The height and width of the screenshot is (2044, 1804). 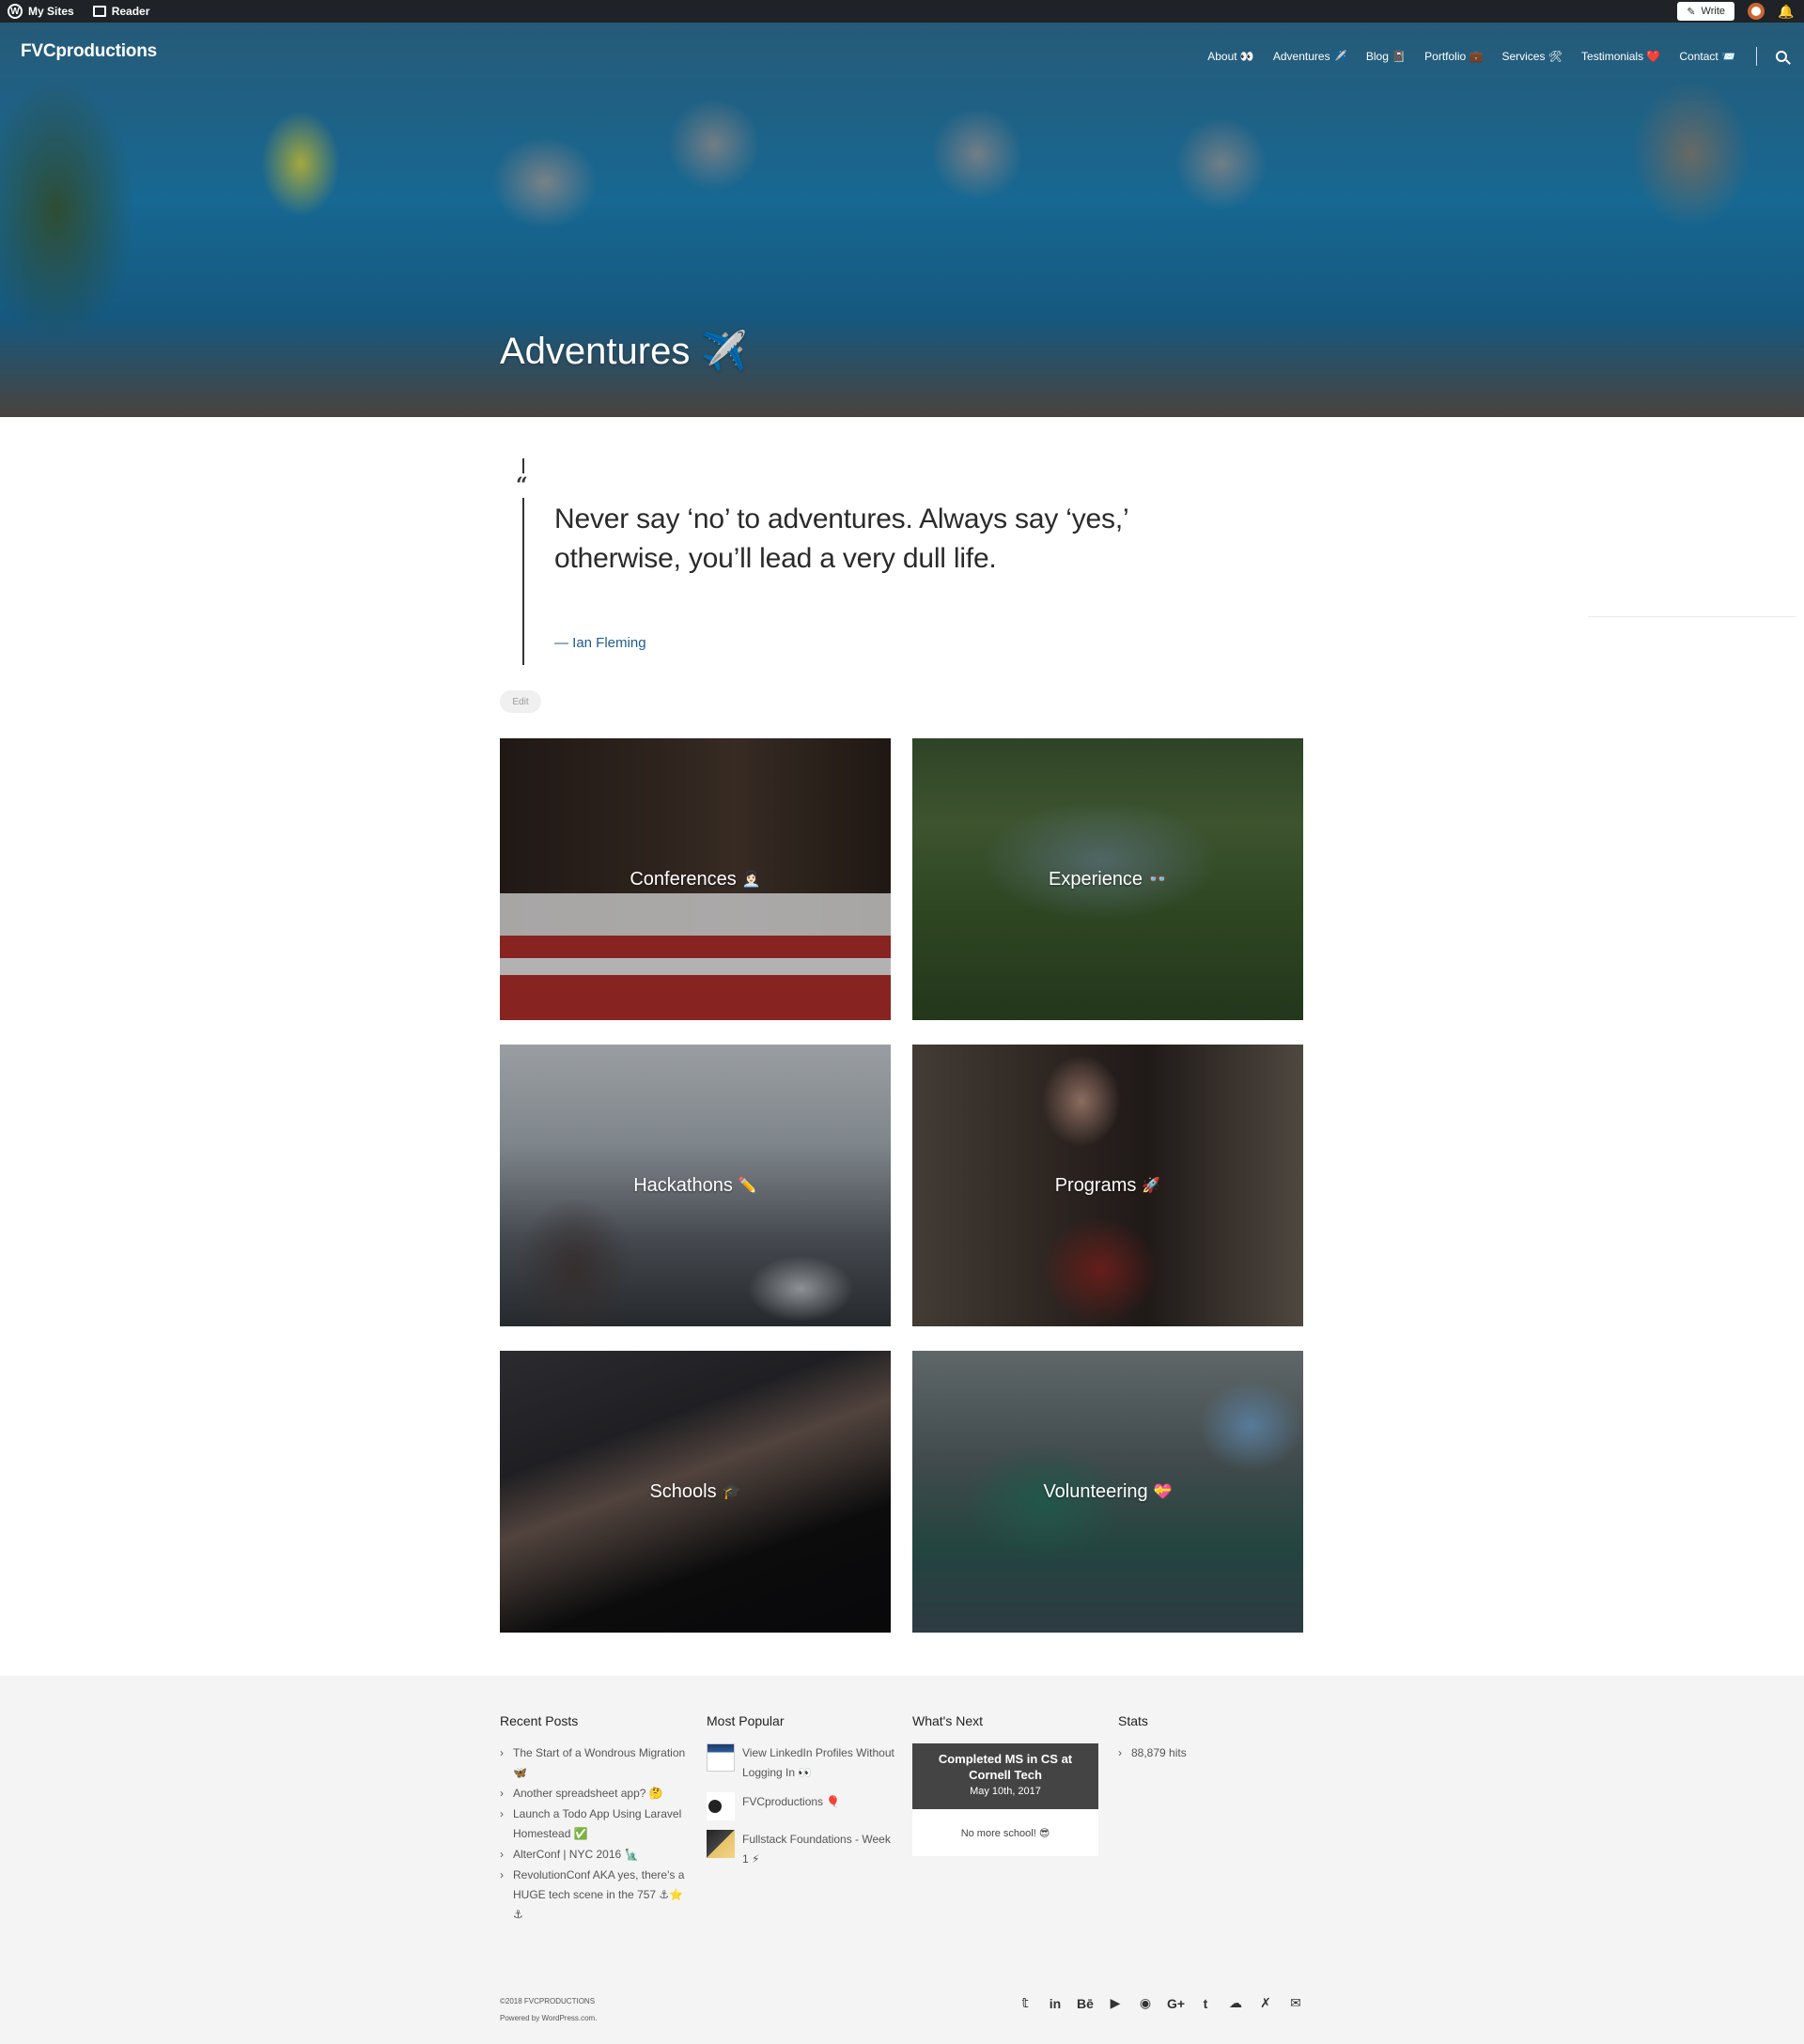 What do you see at coordinates (1781, 56) in the screenshot?
I see `search-icon` at bounding box center [1781, 56].